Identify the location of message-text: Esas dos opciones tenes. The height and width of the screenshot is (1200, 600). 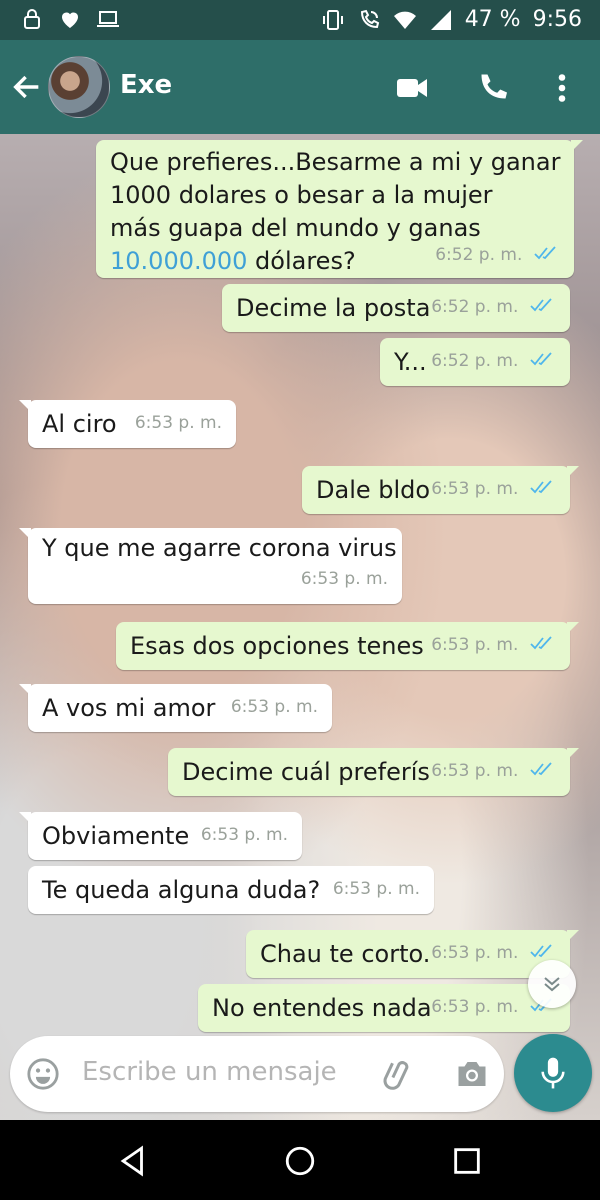
(277, 646).